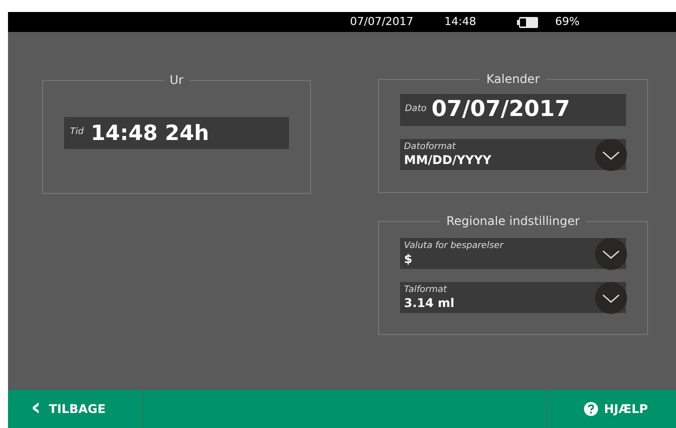 Image resolution: width=676 pixels, height=428 pixels. I want to click on dropdown-field: Talformat 3.14 ml, so click(513, 297).